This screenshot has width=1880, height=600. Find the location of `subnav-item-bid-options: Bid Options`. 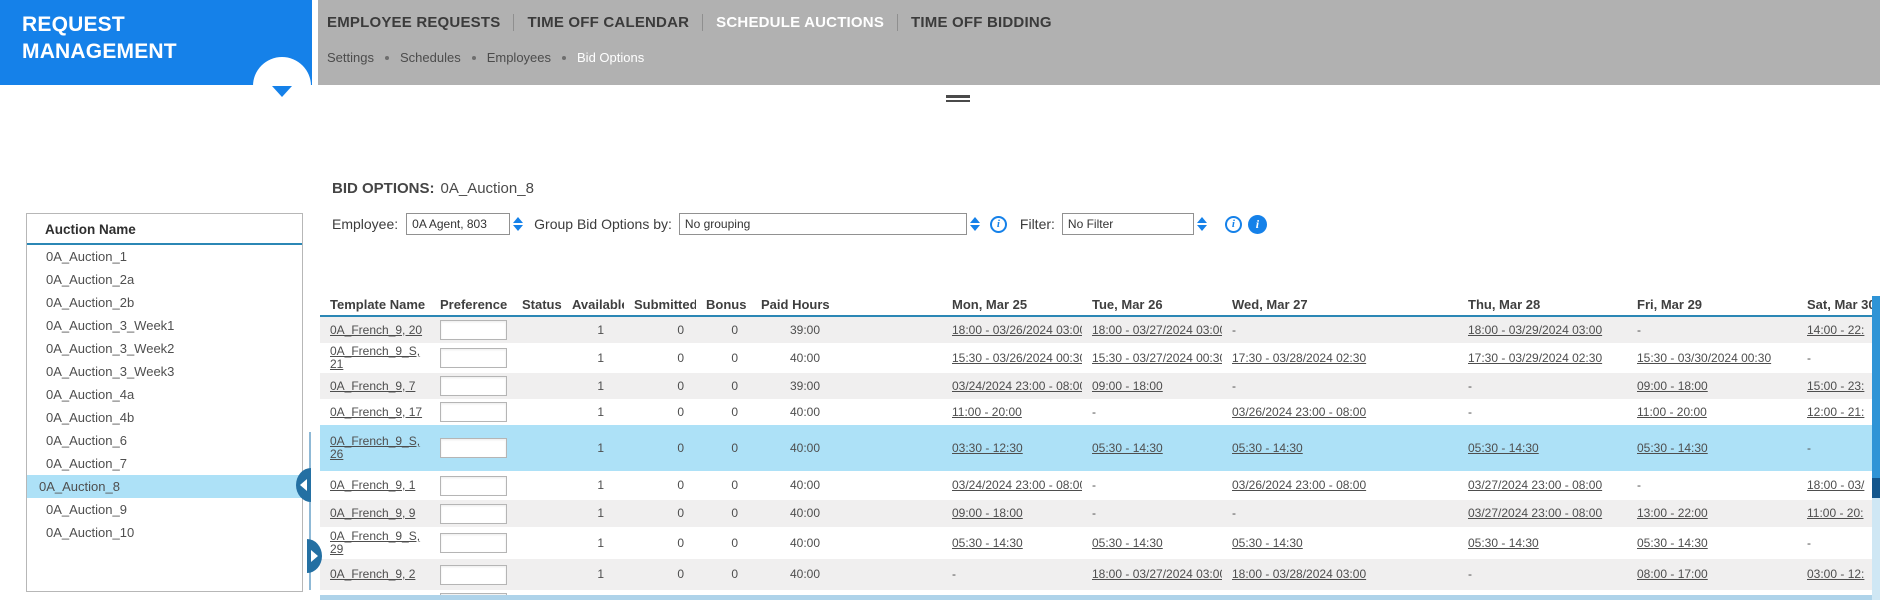

subnav-item-bid-options: Bid Options is located at coordinates (610, 57).